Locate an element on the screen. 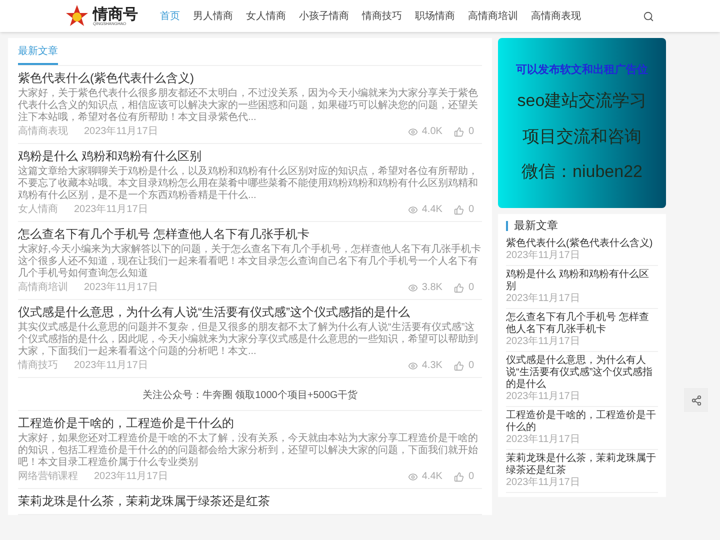 Image resolution: width=720 pixels, height=540 pixels. share-icon is located at coordinates (696, 400).